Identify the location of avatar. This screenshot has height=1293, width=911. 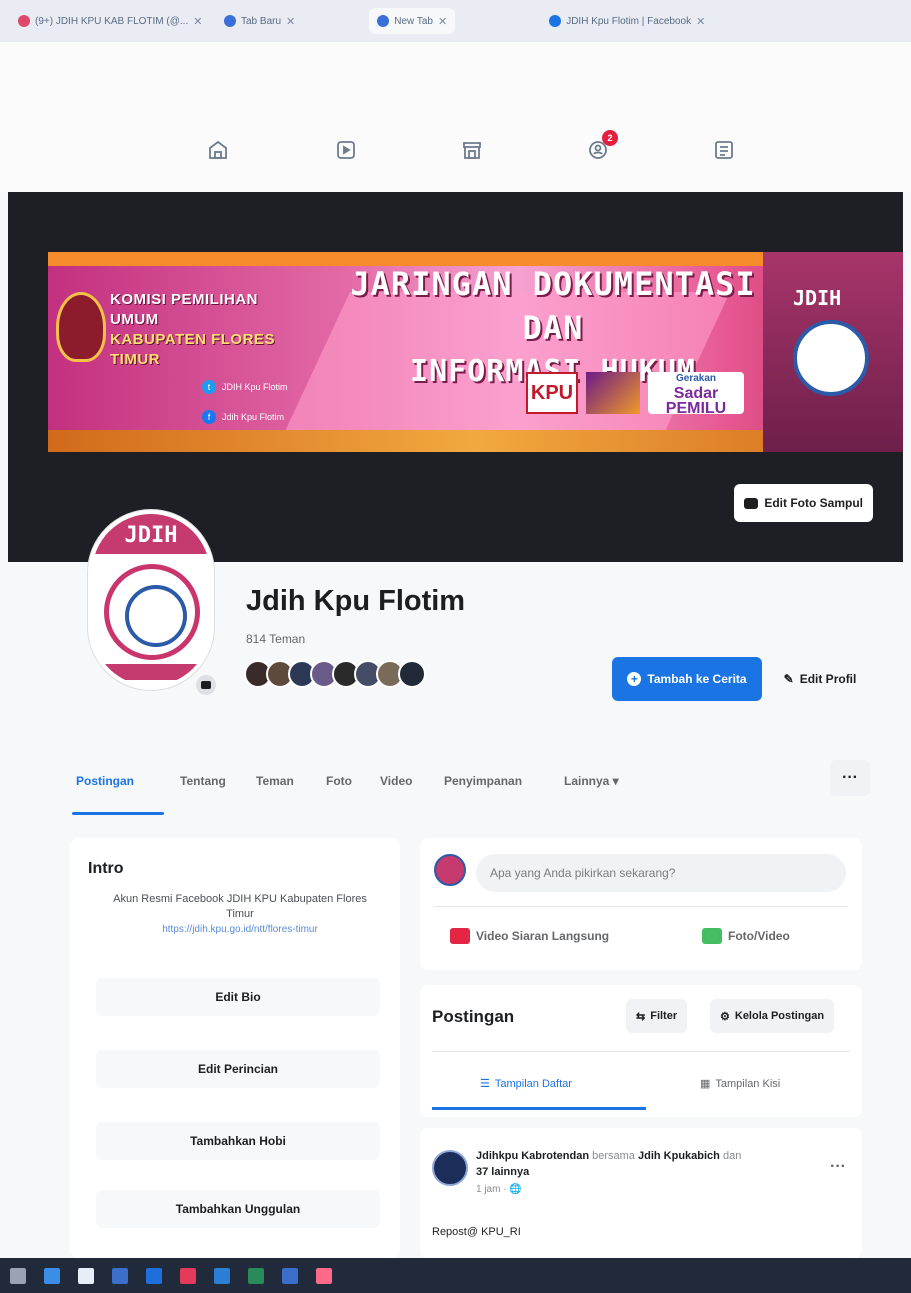
(450, 1168).